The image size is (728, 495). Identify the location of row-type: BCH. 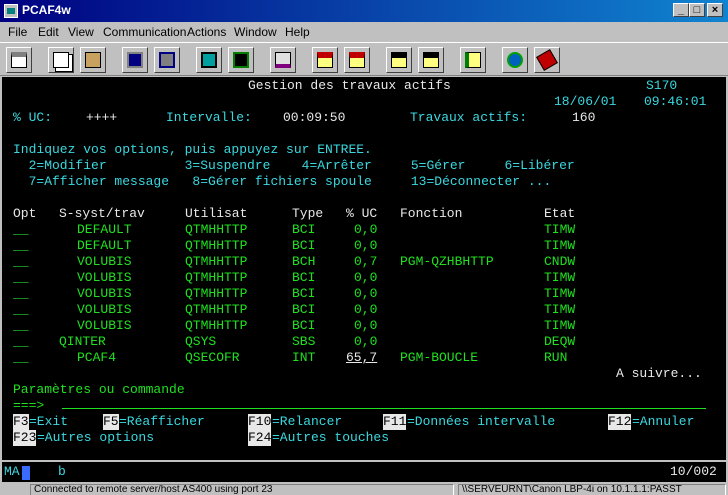
(304, 261).